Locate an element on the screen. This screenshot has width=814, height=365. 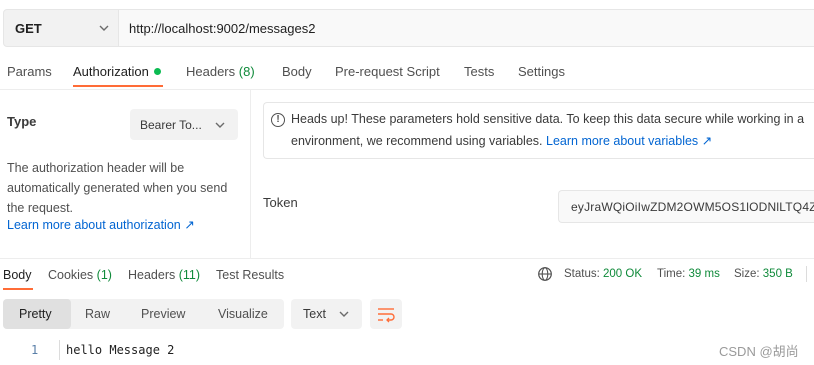
time-label: Time: is located at coordinates (671, 274).